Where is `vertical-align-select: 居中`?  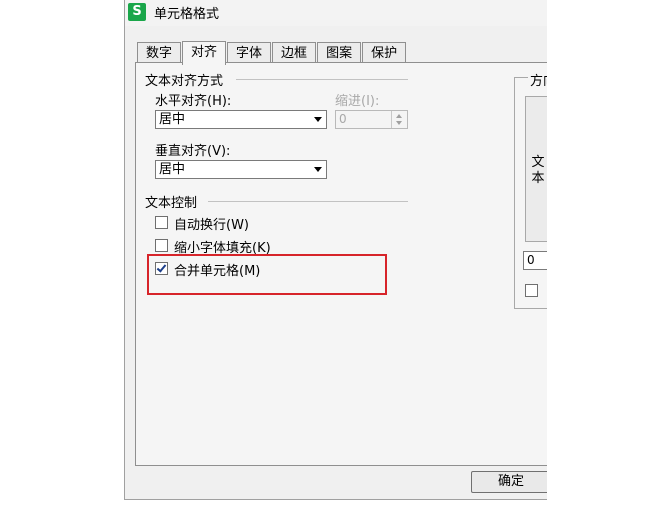 vertical-align-select: 居中 is located at coordinates (241, 169).